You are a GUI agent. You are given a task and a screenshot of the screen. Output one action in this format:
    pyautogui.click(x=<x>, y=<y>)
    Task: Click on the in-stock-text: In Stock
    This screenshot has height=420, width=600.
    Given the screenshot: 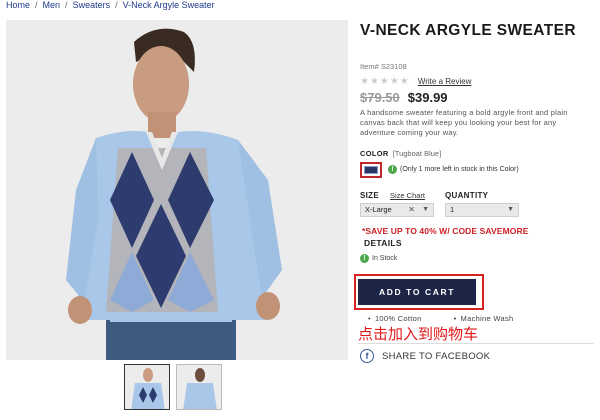 What is the action you would take?
    pyautogui.click(x=385, y=258)
    